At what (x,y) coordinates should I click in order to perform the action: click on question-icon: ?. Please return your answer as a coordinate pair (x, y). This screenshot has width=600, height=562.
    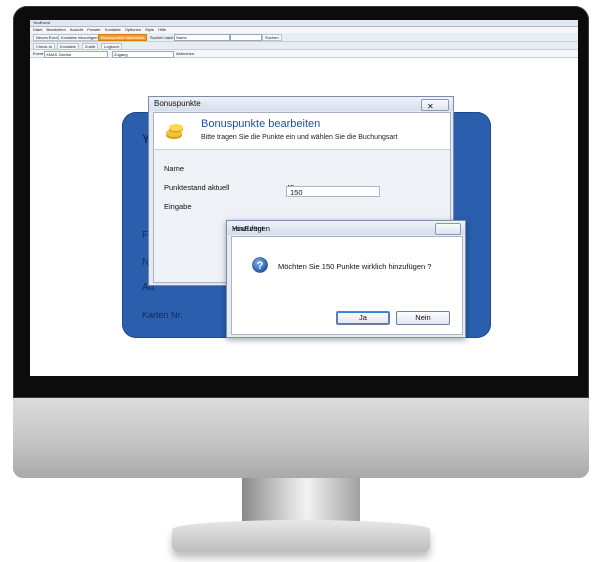
    Looking at the image, I should click on (260, 265).